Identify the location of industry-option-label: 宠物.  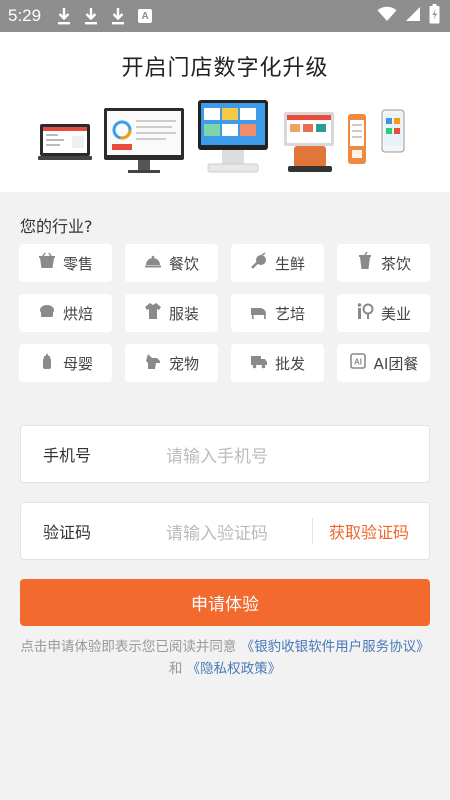
(183, 363).